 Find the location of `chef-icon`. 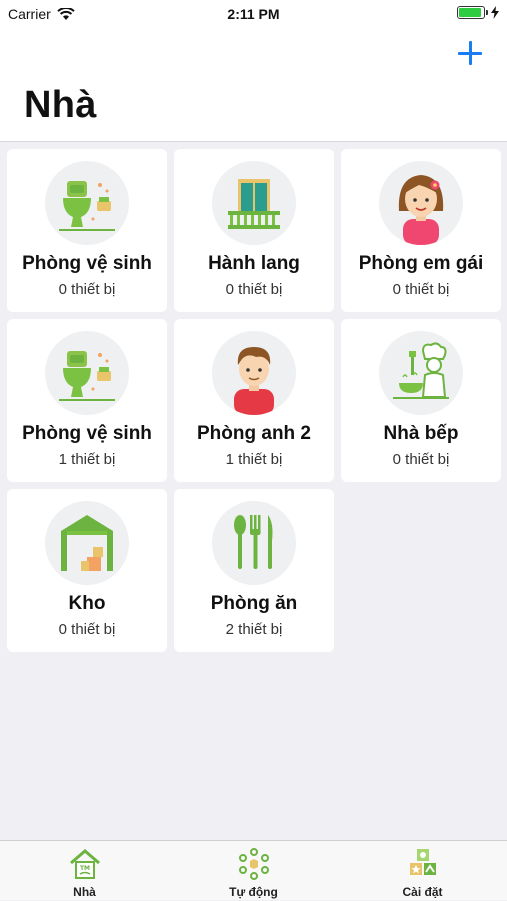

chef-icon is located at coordinates (421, 373).